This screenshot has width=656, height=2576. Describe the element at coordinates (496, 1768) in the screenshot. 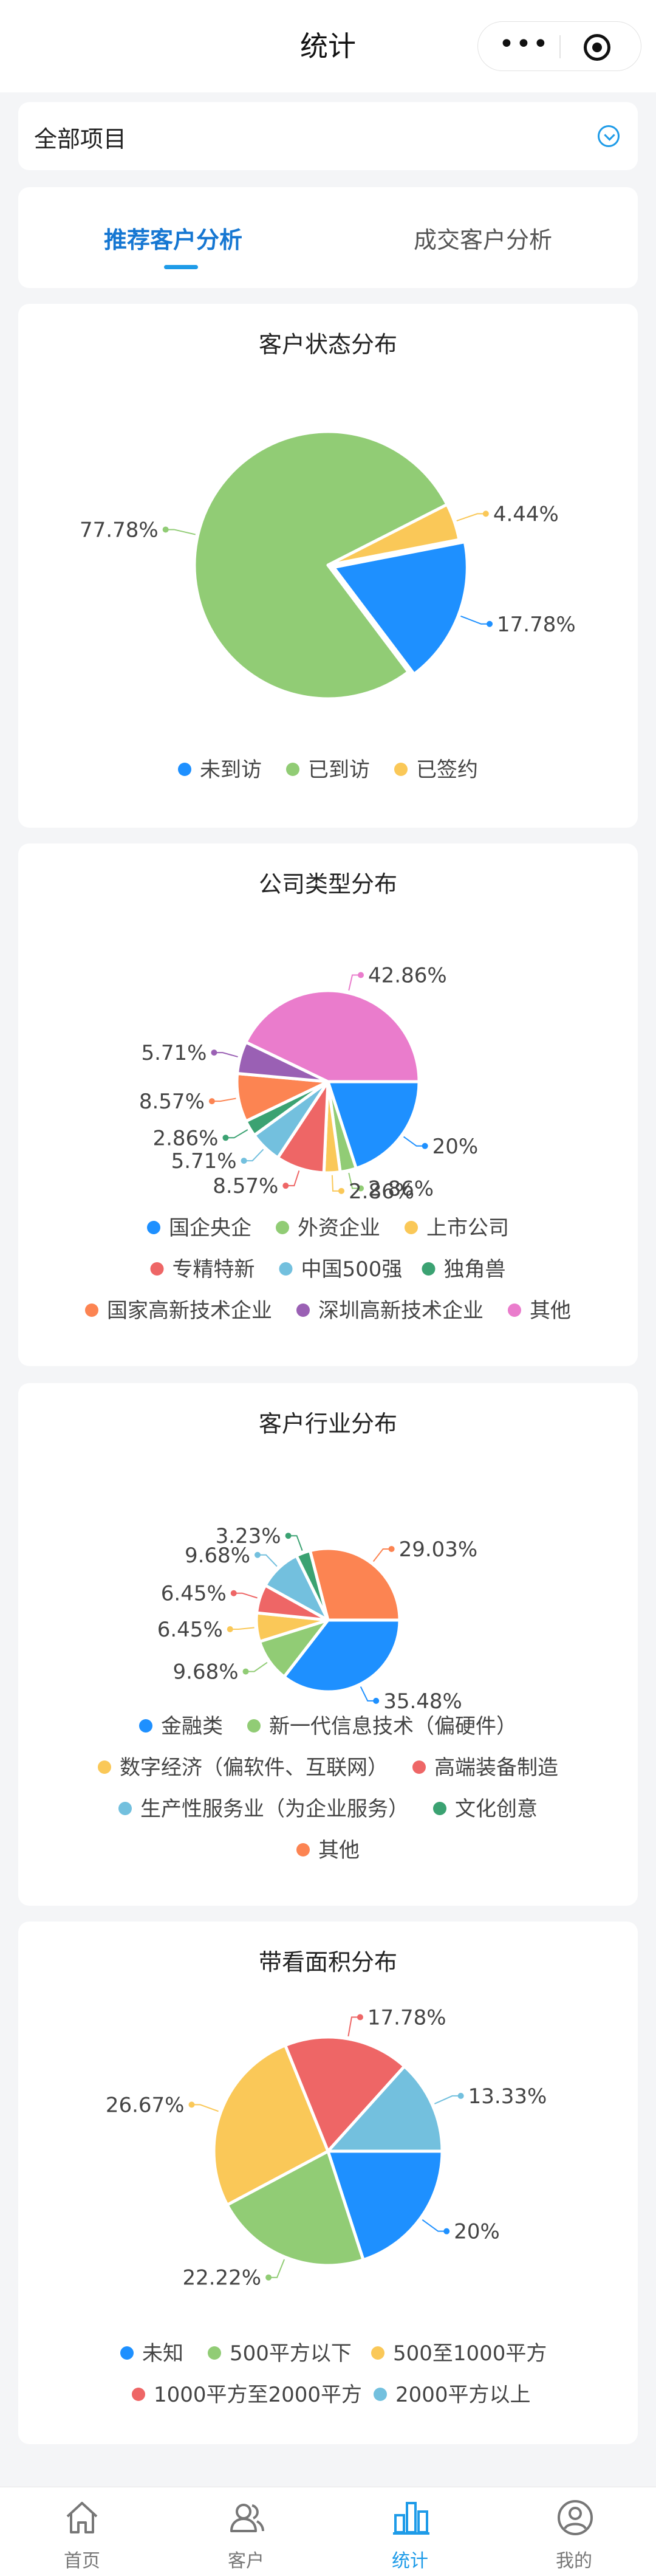

I see `legend-label: 高端装备制造` at that location.